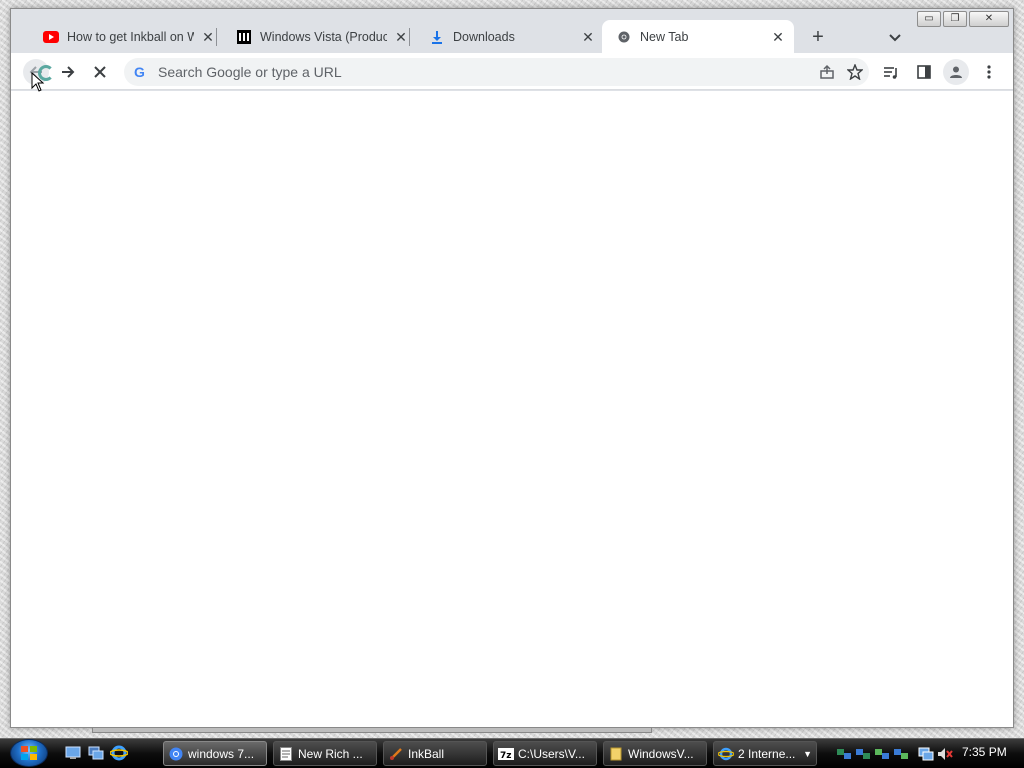 The height and width of the screenshot is (768, 1024). I want to click on volume-muted-icon, so click(945, 754).